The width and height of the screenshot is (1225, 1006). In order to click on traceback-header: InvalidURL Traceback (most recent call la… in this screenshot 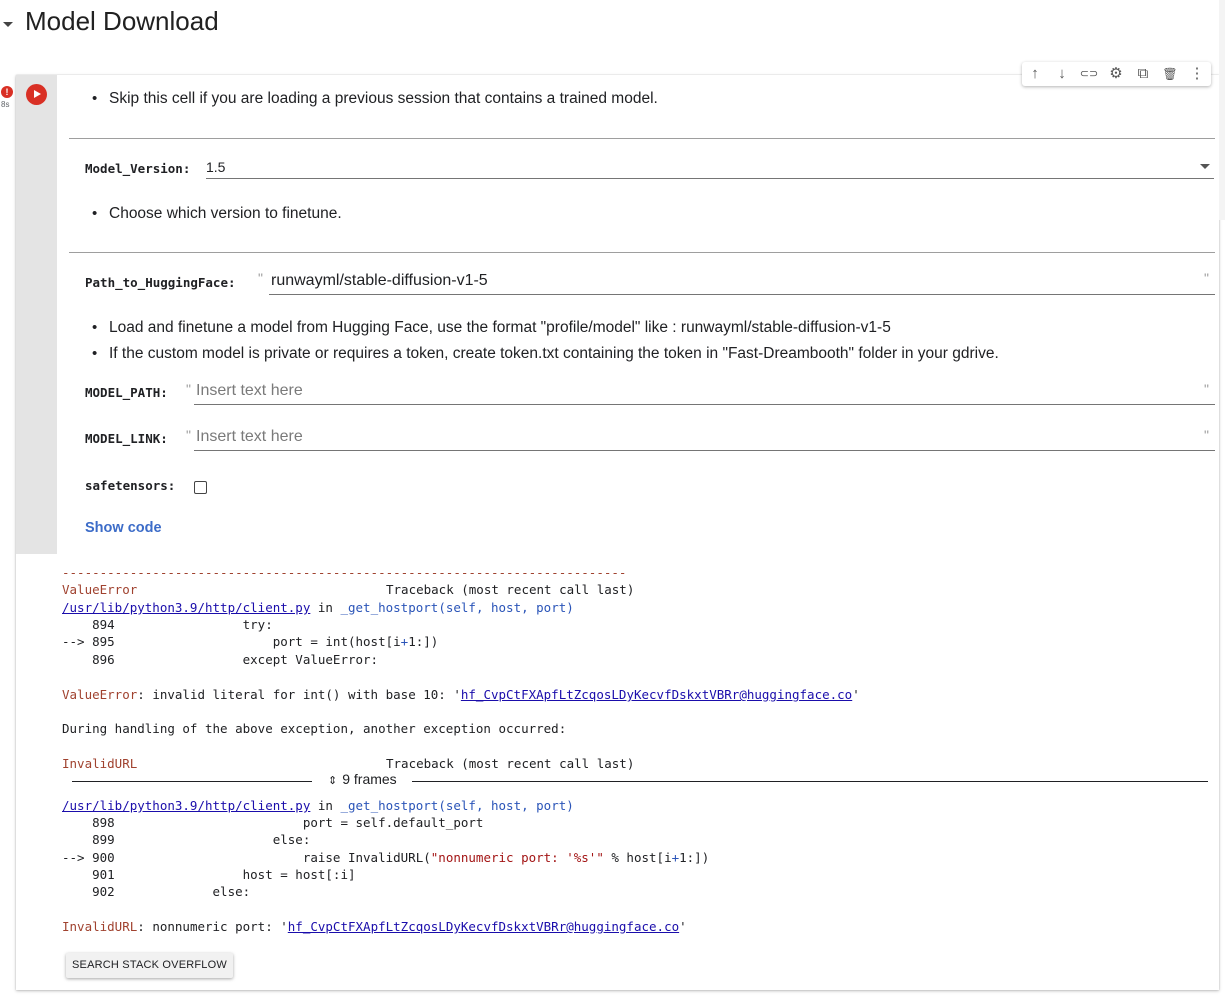, I will do `click(348, 763)`.